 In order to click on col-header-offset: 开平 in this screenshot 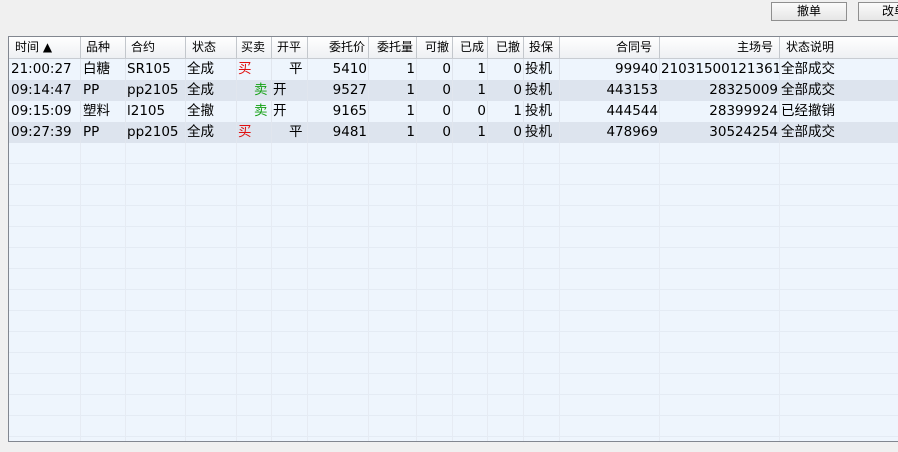, I will do `click(290, 47)`.